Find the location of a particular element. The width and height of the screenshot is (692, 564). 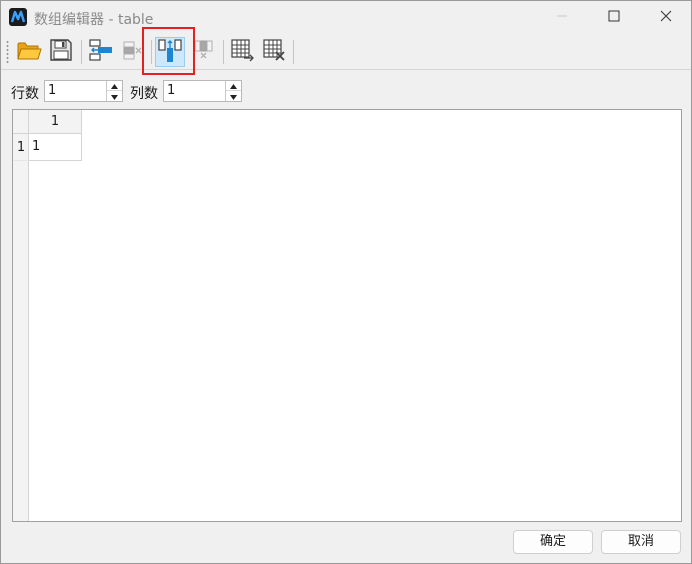

row-header: 1 is located at coordinates (21, 147).